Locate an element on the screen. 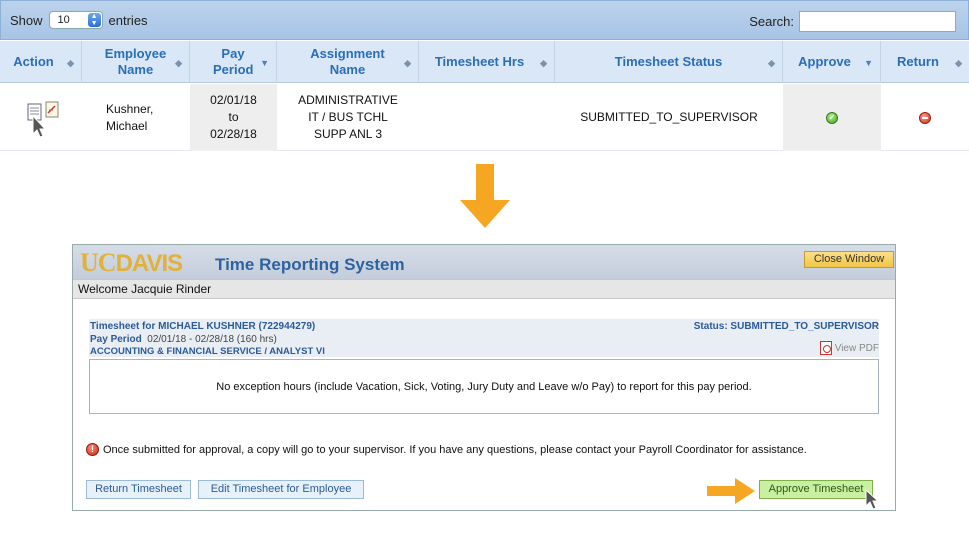  timesheet-action-icons is located at coordinates (41, 118).